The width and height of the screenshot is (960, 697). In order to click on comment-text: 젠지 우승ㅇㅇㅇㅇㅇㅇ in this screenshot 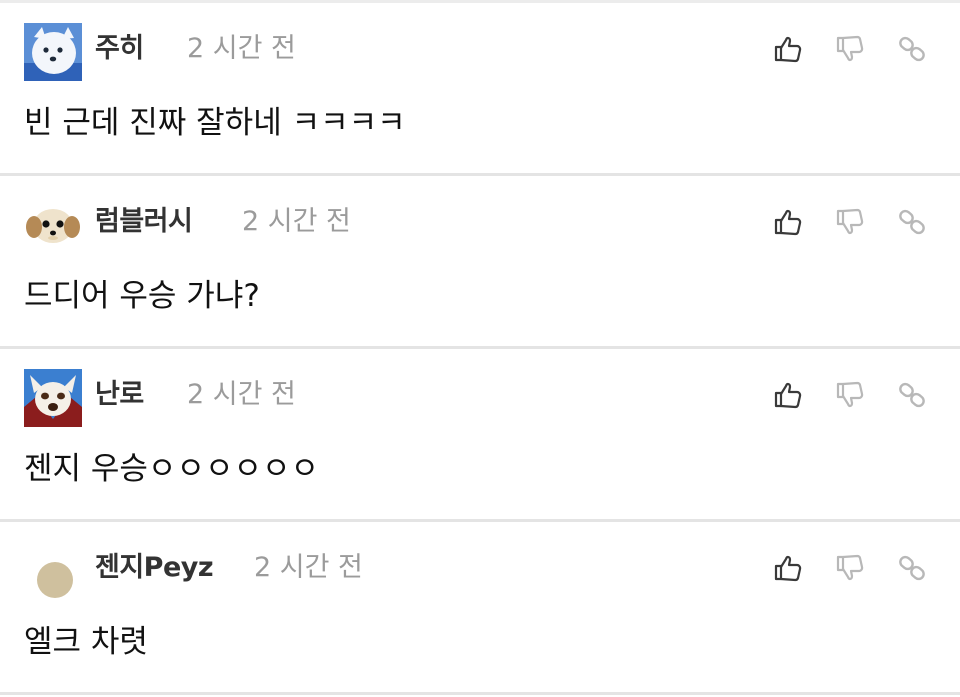, I will do `click(172, 469)`.